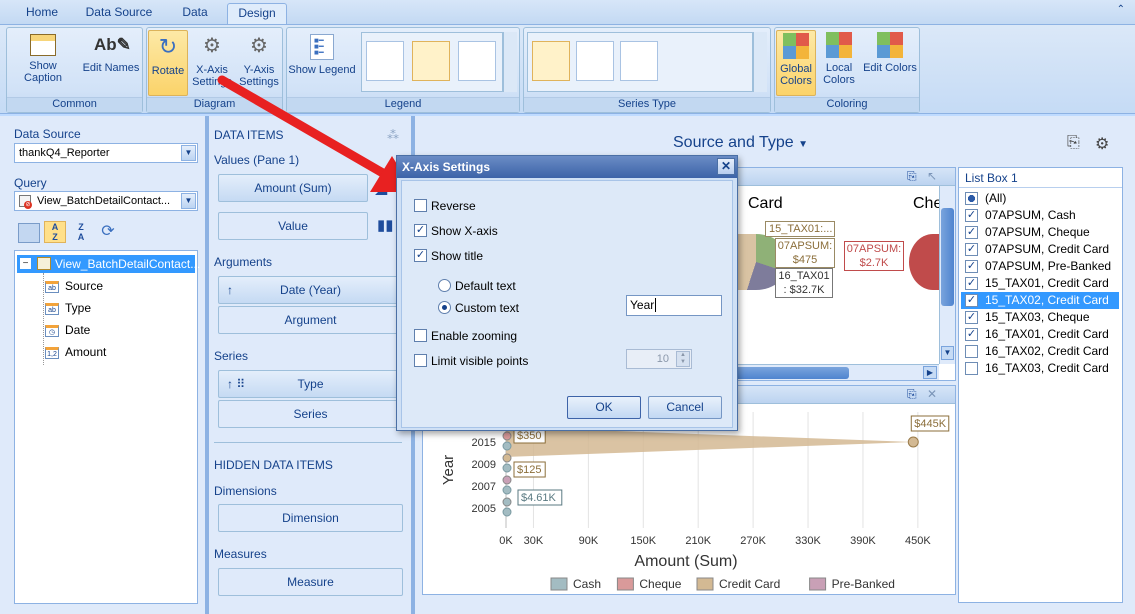 The height and width of the screenshot is (614, 1135). Describe the element at coordinates (1040, 215) in the screenshot. I see `list-box-item: ✓ 07APSUM, Cash` at that location.